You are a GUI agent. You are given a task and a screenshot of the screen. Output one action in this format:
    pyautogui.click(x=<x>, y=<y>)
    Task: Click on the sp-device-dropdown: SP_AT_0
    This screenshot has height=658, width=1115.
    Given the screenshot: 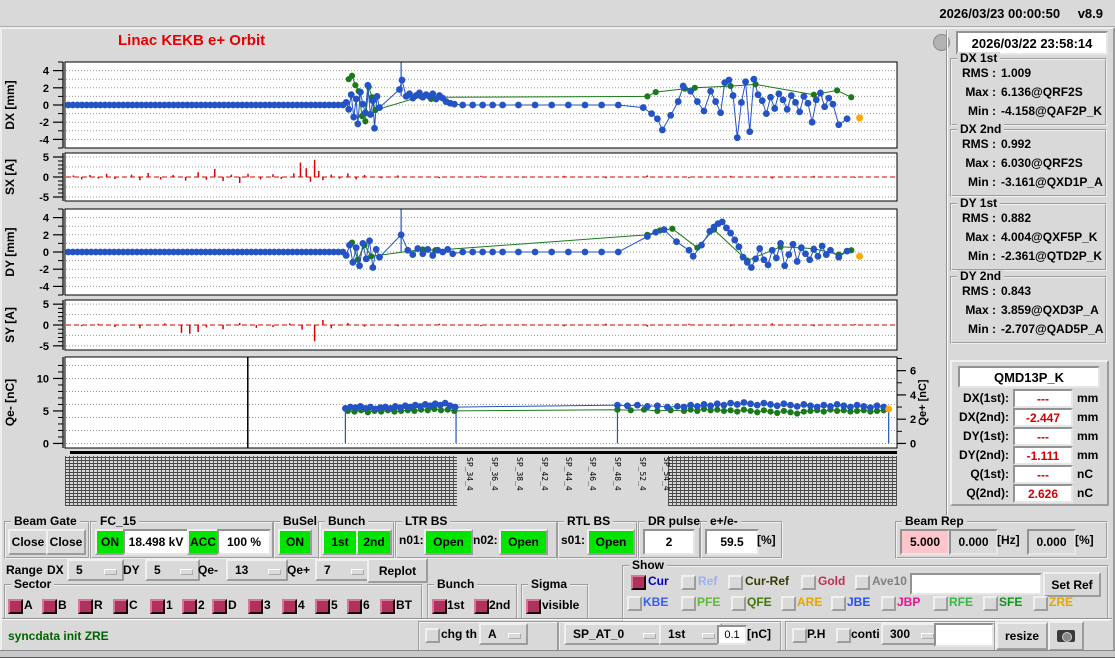 What is the action you would take?
    pyautogui.click(x=613, y=634)
    